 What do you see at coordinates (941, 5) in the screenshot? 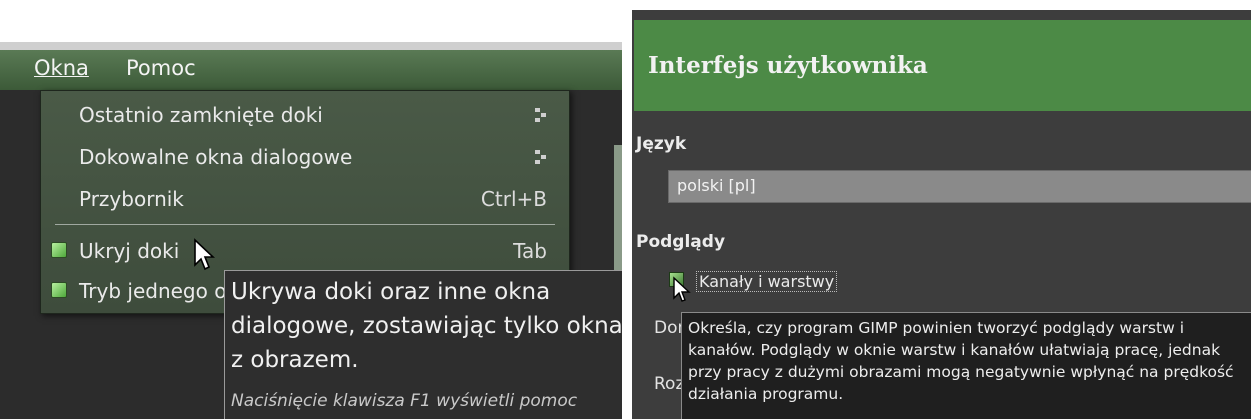
I see `top-margin` at bounding box center [941, 5].